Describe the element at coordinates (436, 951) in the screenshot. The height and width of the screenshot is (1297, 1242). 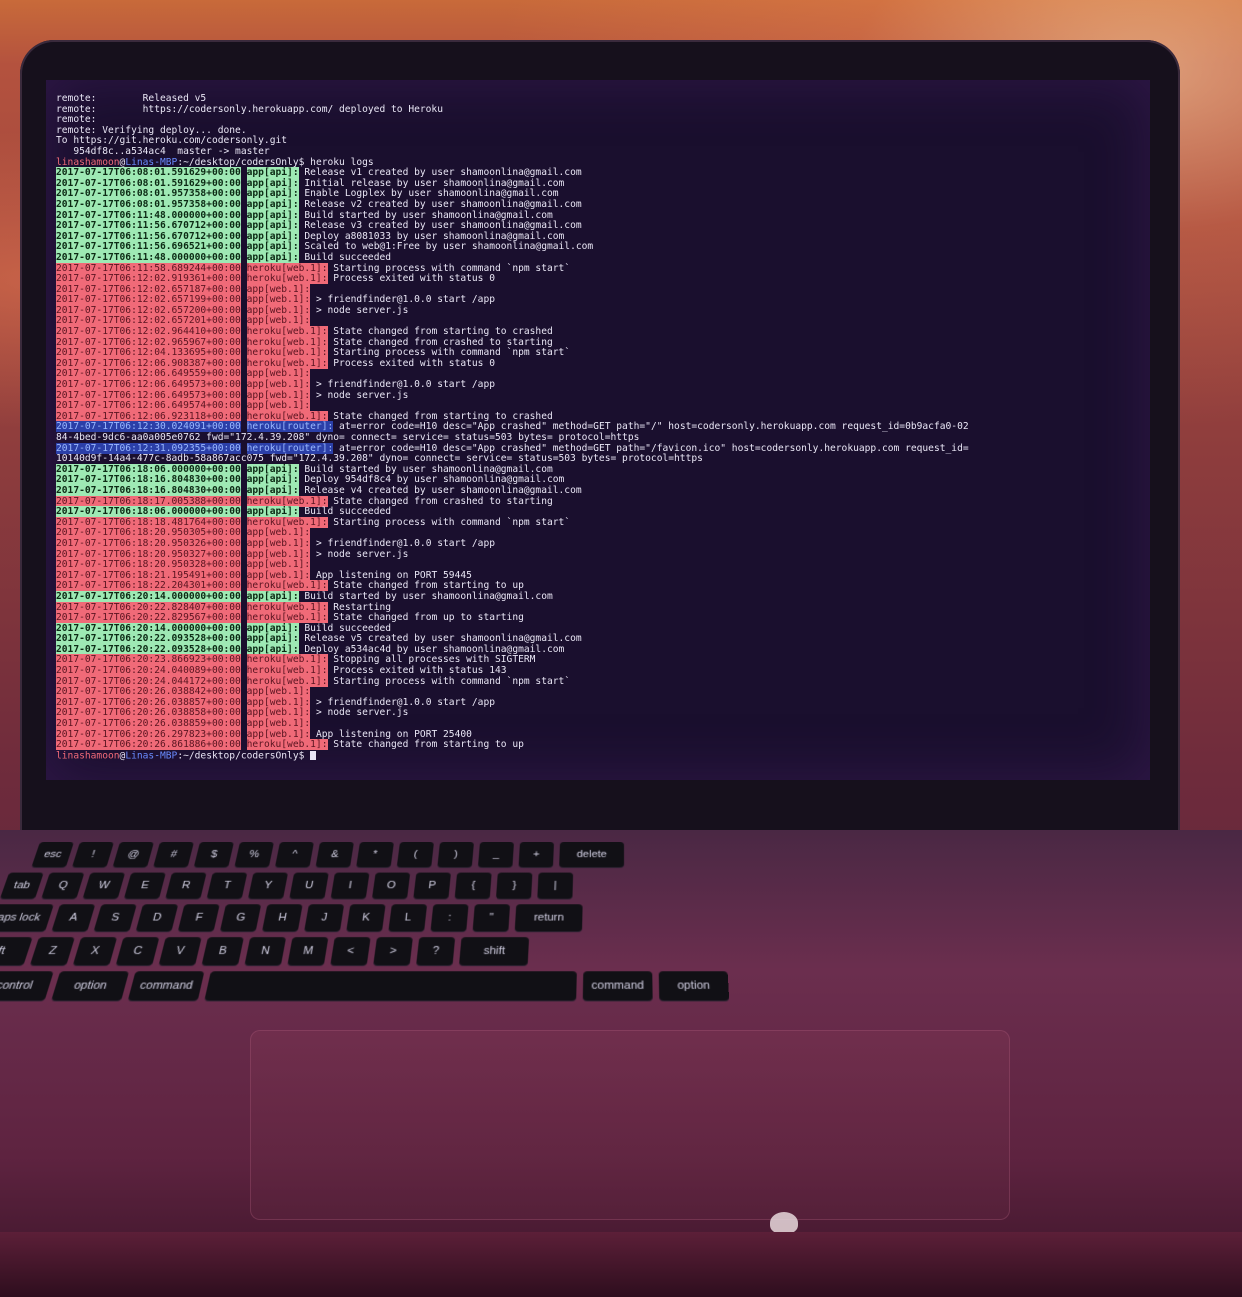
I see `key--: ?` at that location.